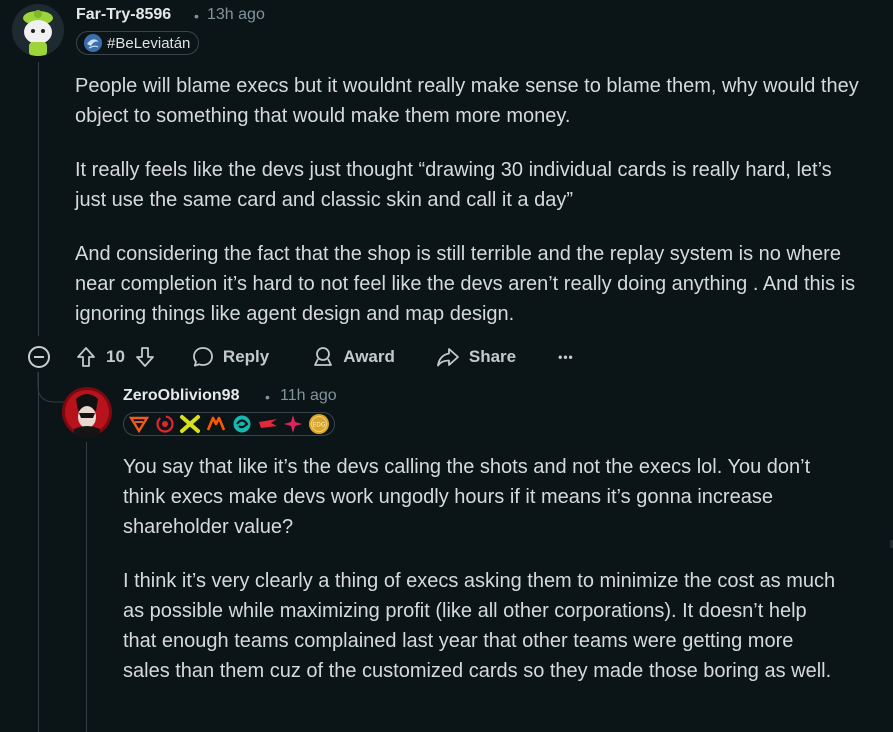  I want to click on timestamp: 11h ago, so click(308, 396).